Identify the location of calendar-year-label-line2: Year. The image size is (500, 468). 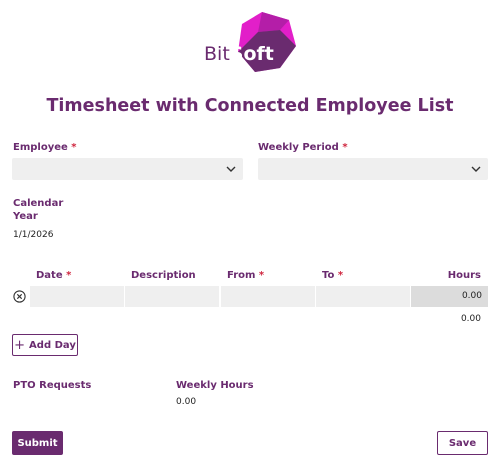
(25, 216).